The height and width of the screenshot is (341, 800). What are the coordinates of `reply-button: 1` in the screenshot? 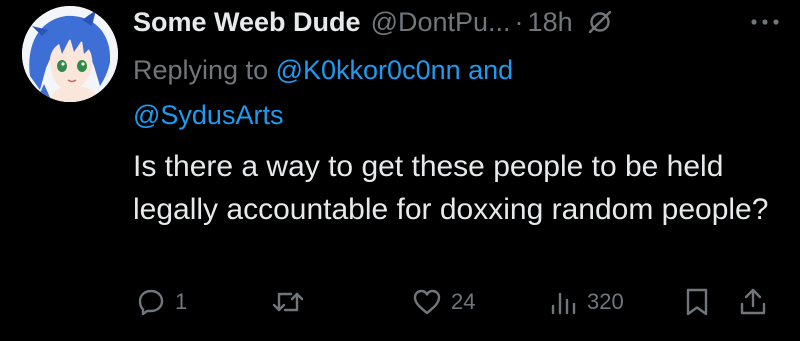 It's located at (161, 302).